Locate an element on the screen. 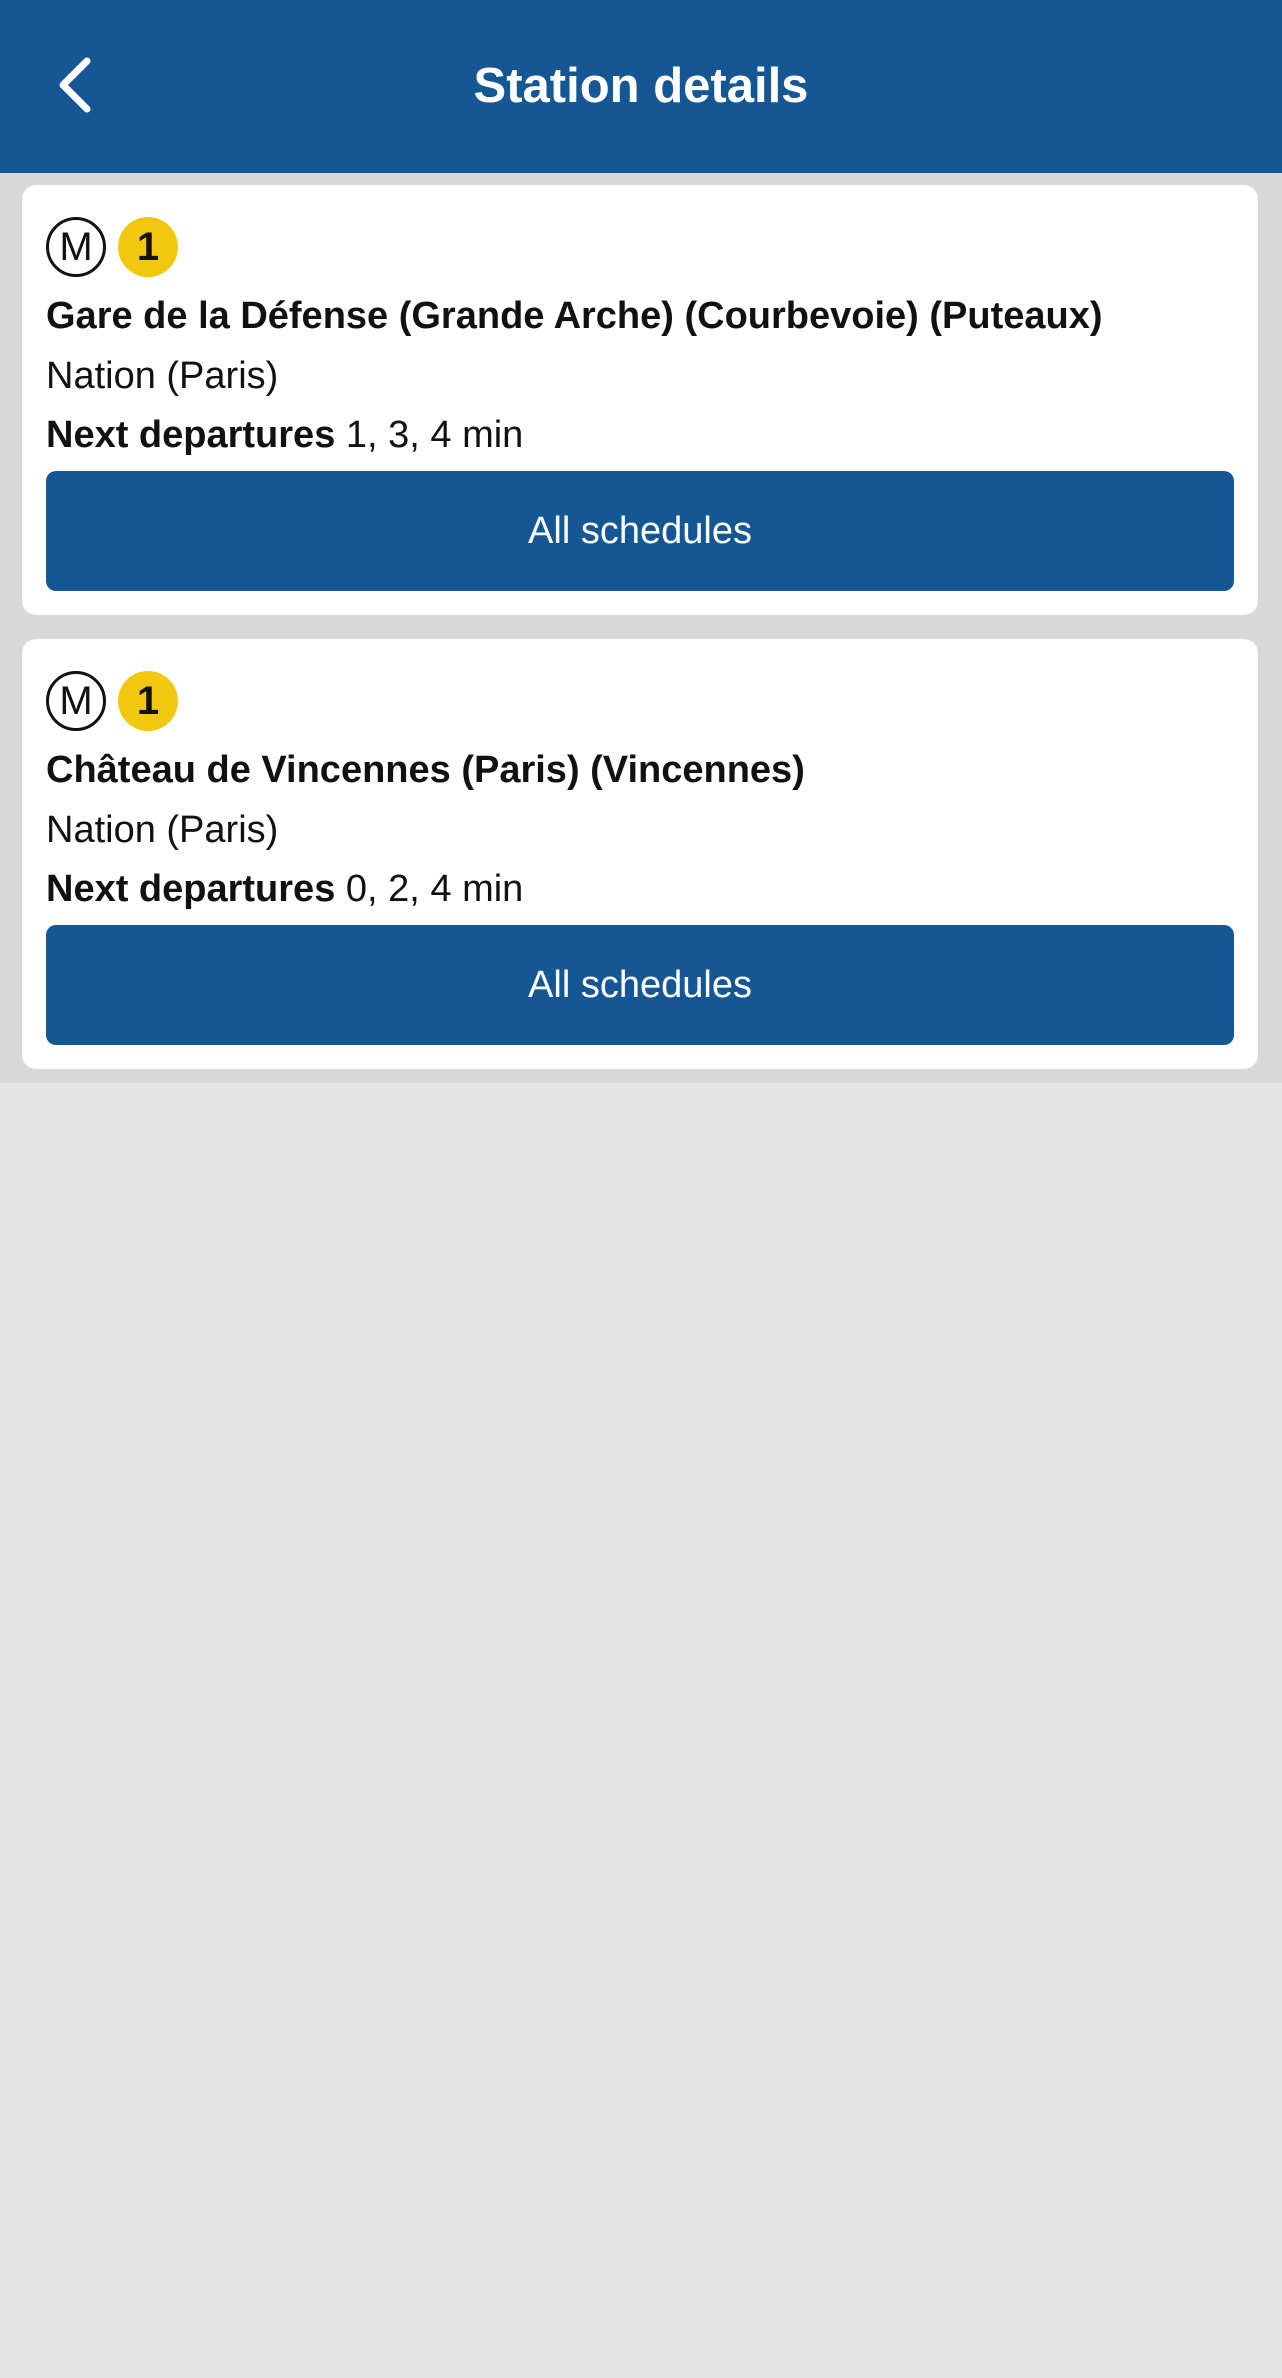 The image size is (1282, 2378). page-title: Station details is located at coordinates (641, 86).